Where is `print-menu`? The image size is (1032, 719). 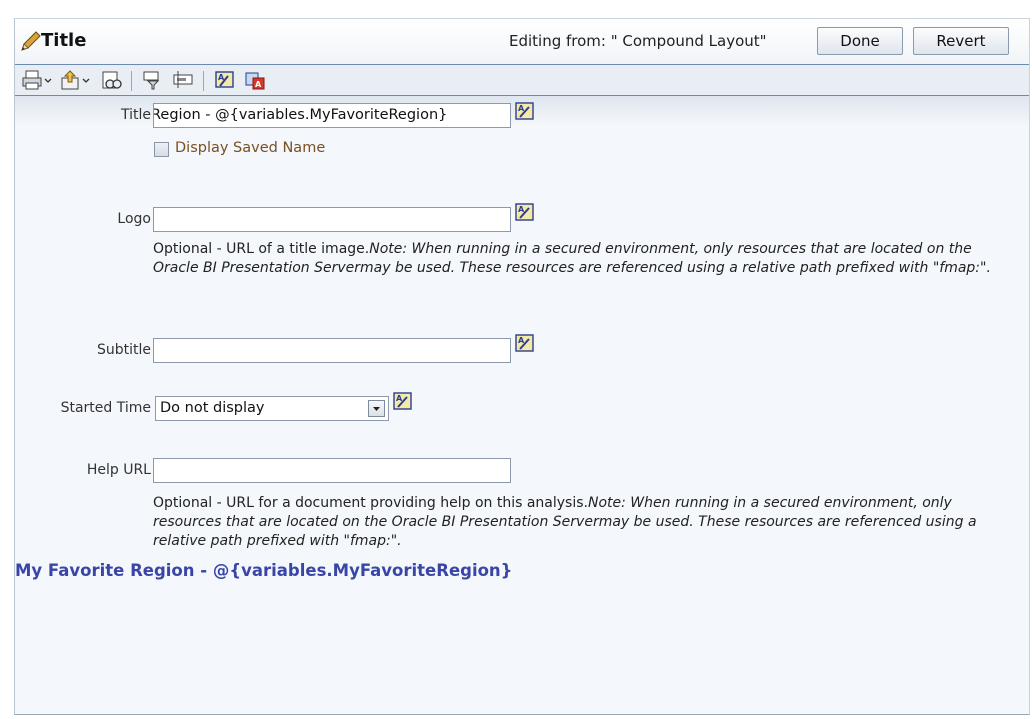 print-menu is located at coordinates (37, 80).